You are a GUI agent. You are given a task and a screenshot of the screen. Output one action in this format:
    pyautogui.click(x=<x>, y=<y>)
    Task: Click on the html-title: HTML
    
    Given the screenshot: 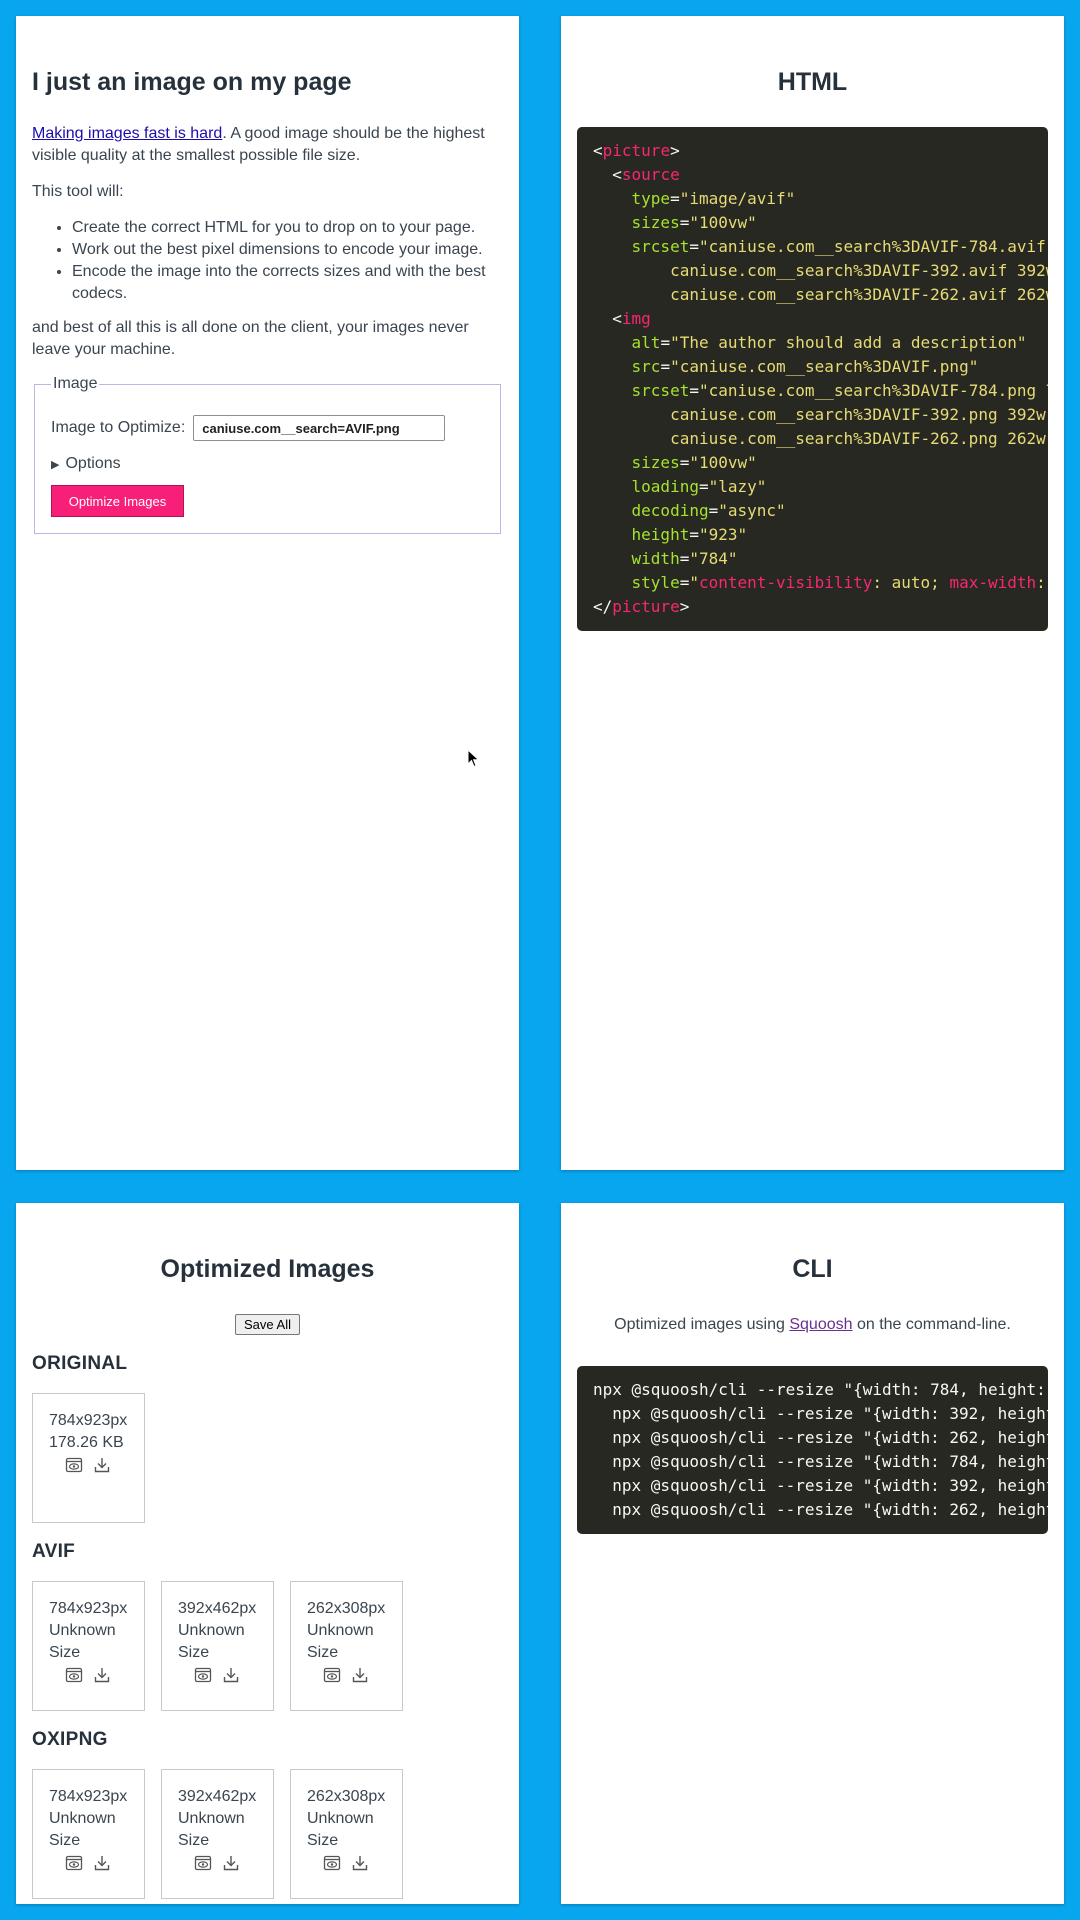 What is the action you would take?
    pyautogui.click(x=812, y=82)
    